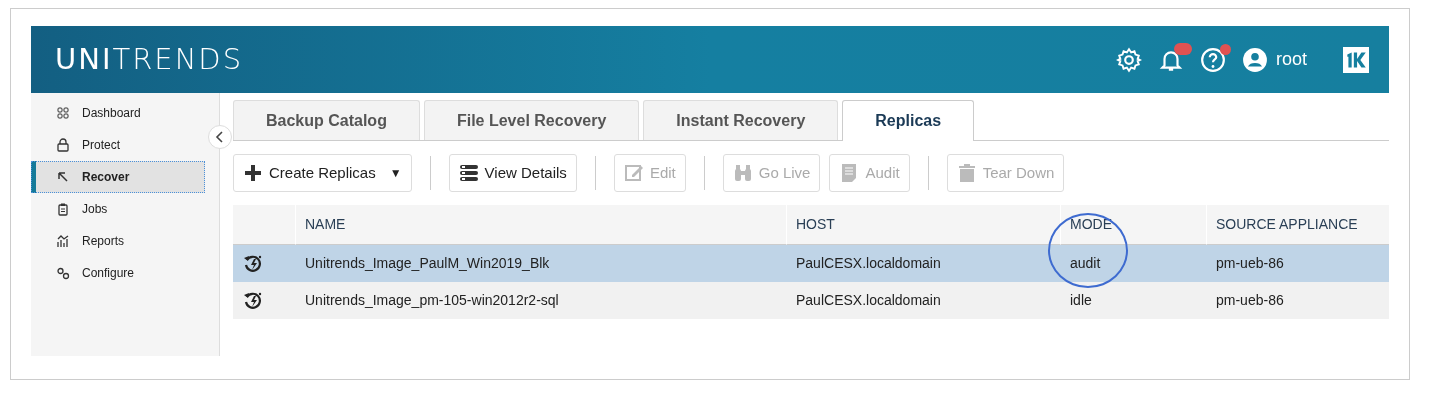 This screenshot has height=404, width=1443. What do you see at coordinates (633, 173) in the screenshot?
I see `edit-icon` at bounding box center [633, 173].